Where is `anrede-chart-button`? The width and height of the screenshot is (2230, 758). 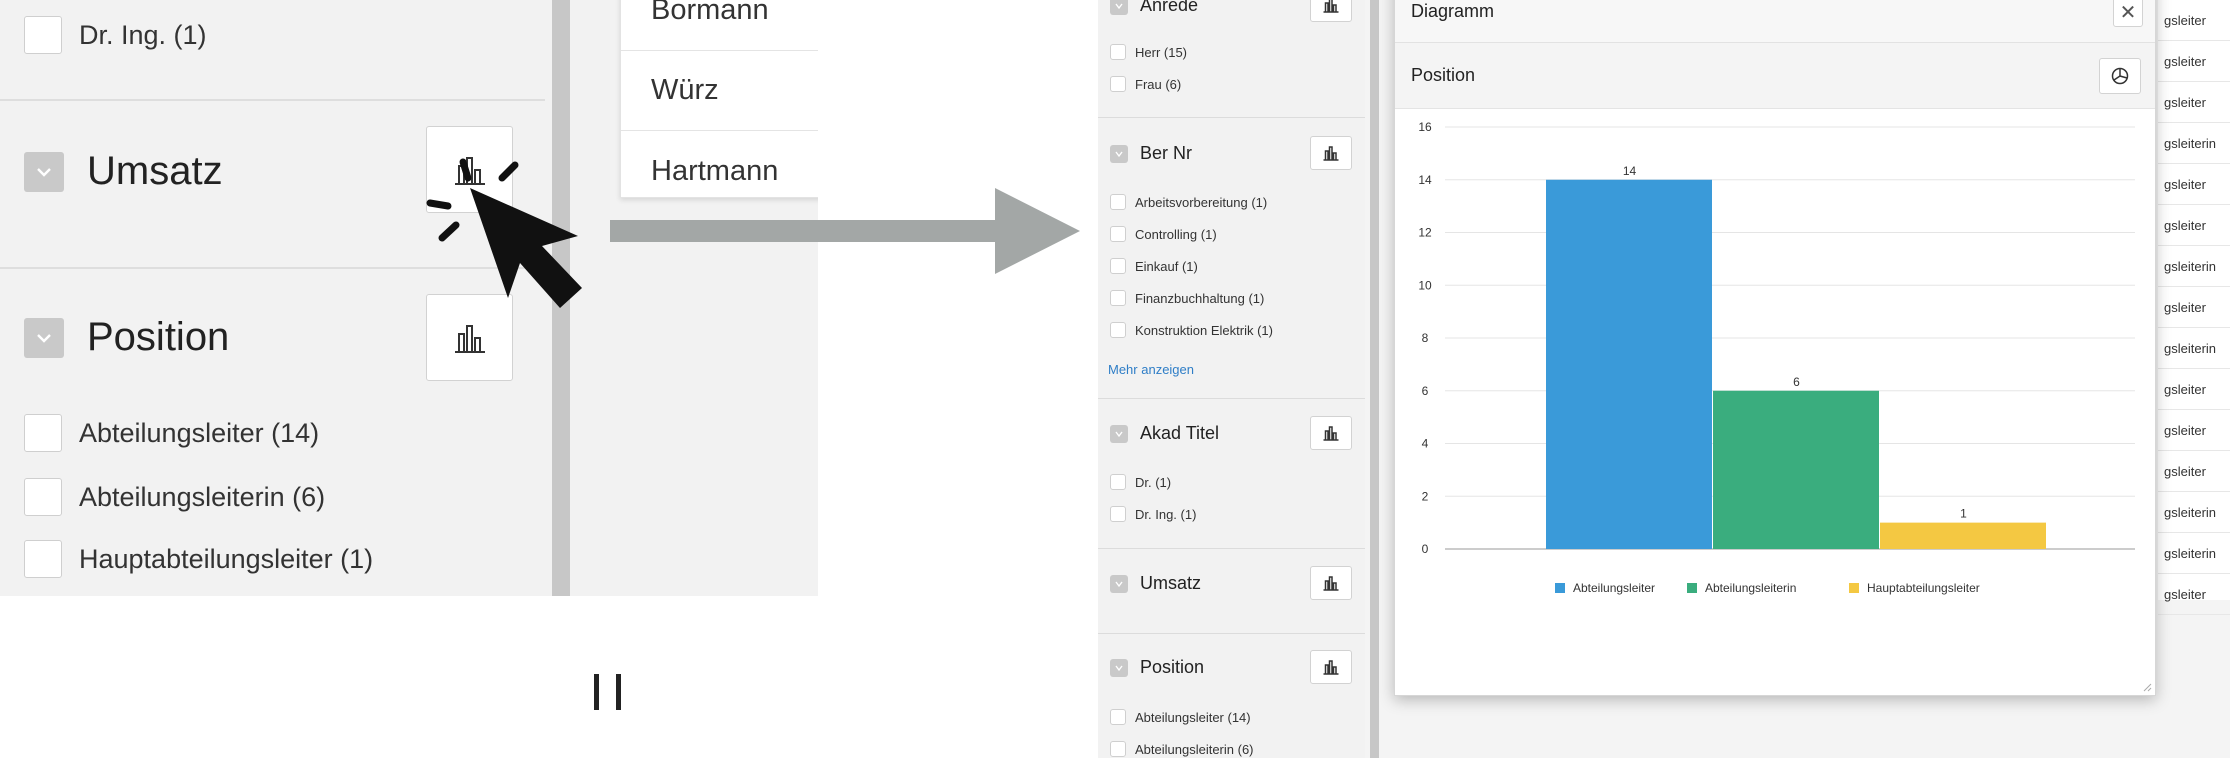 anrede-chart-button is located at coordinates (1331, 11).